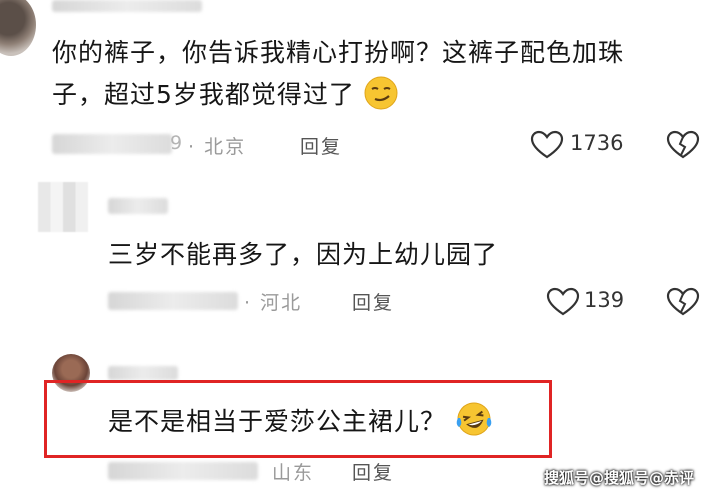  Describe the element at coordinates (381, 93) in the screenshot. I see `smirk-emoji` at that location.